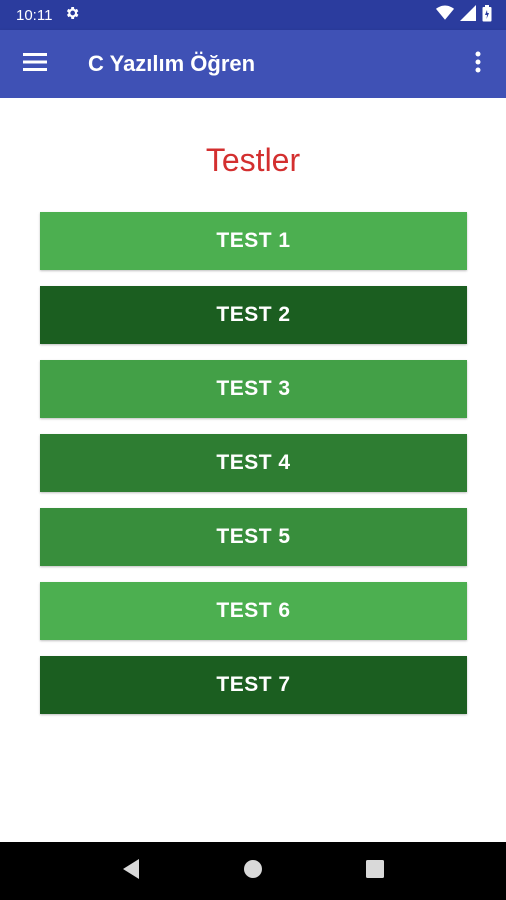 This screenshot has width=506, height=900. I want to click on app-title: C Yazılım Öğren, so click(172, 63).